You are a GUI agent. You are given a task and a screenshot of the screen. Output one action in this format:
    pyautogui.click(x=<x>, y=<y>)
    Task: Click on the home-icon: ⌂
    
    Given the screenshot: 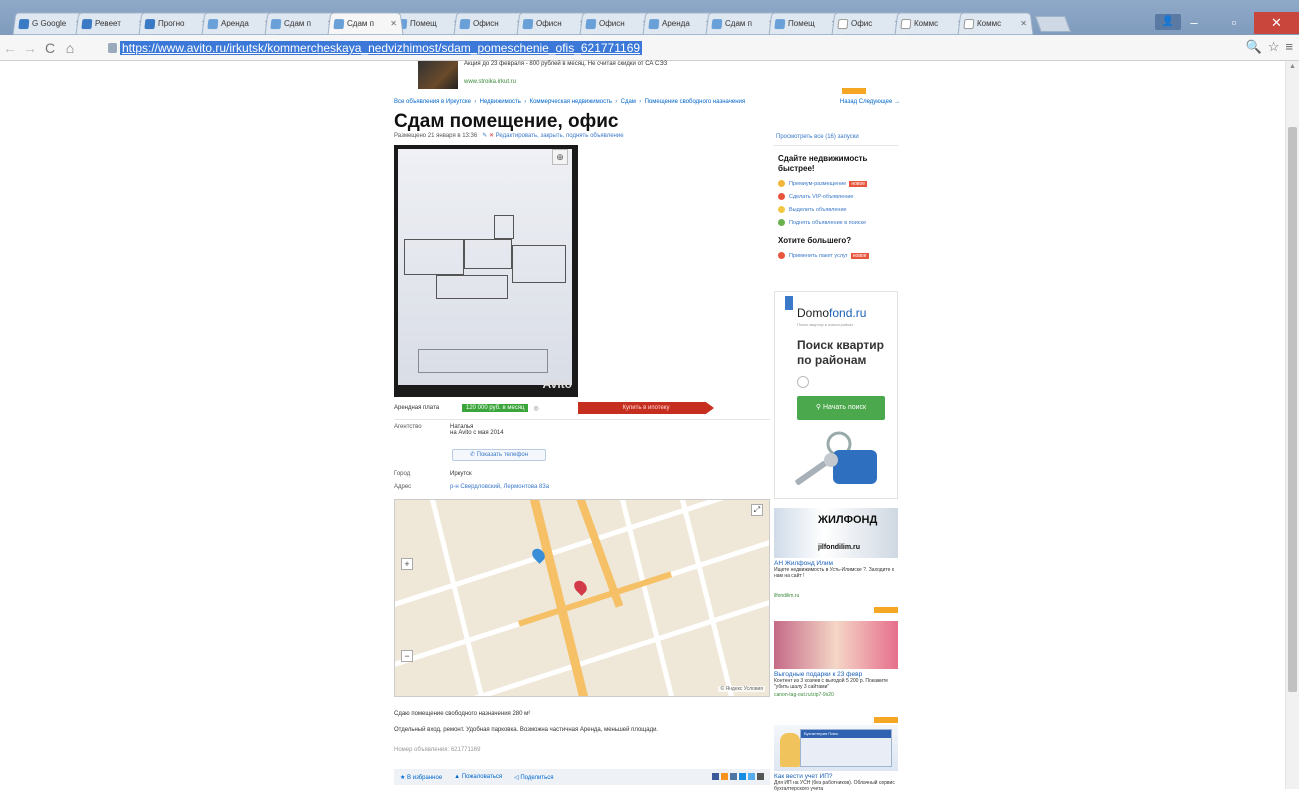 What is the action you would take?
    pyautogui.click(x=70, y=48)
    